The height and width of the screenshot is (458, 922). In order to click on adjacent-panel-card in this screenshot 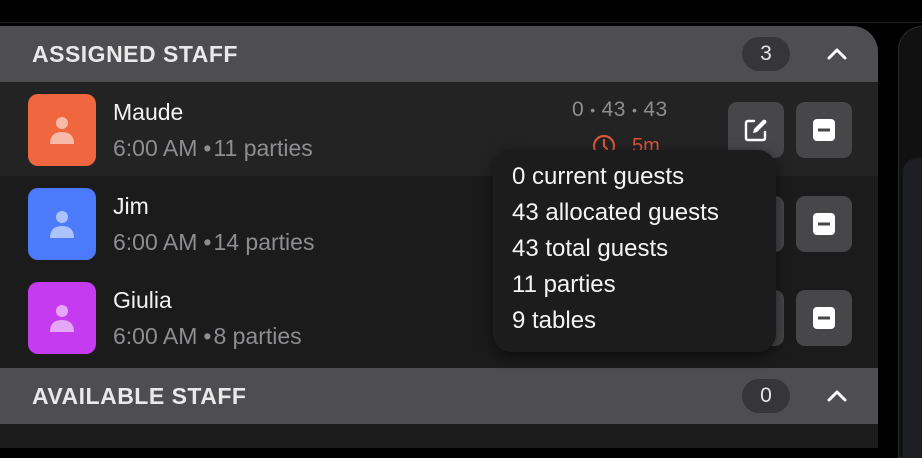, I will do `click(912, 308)`.